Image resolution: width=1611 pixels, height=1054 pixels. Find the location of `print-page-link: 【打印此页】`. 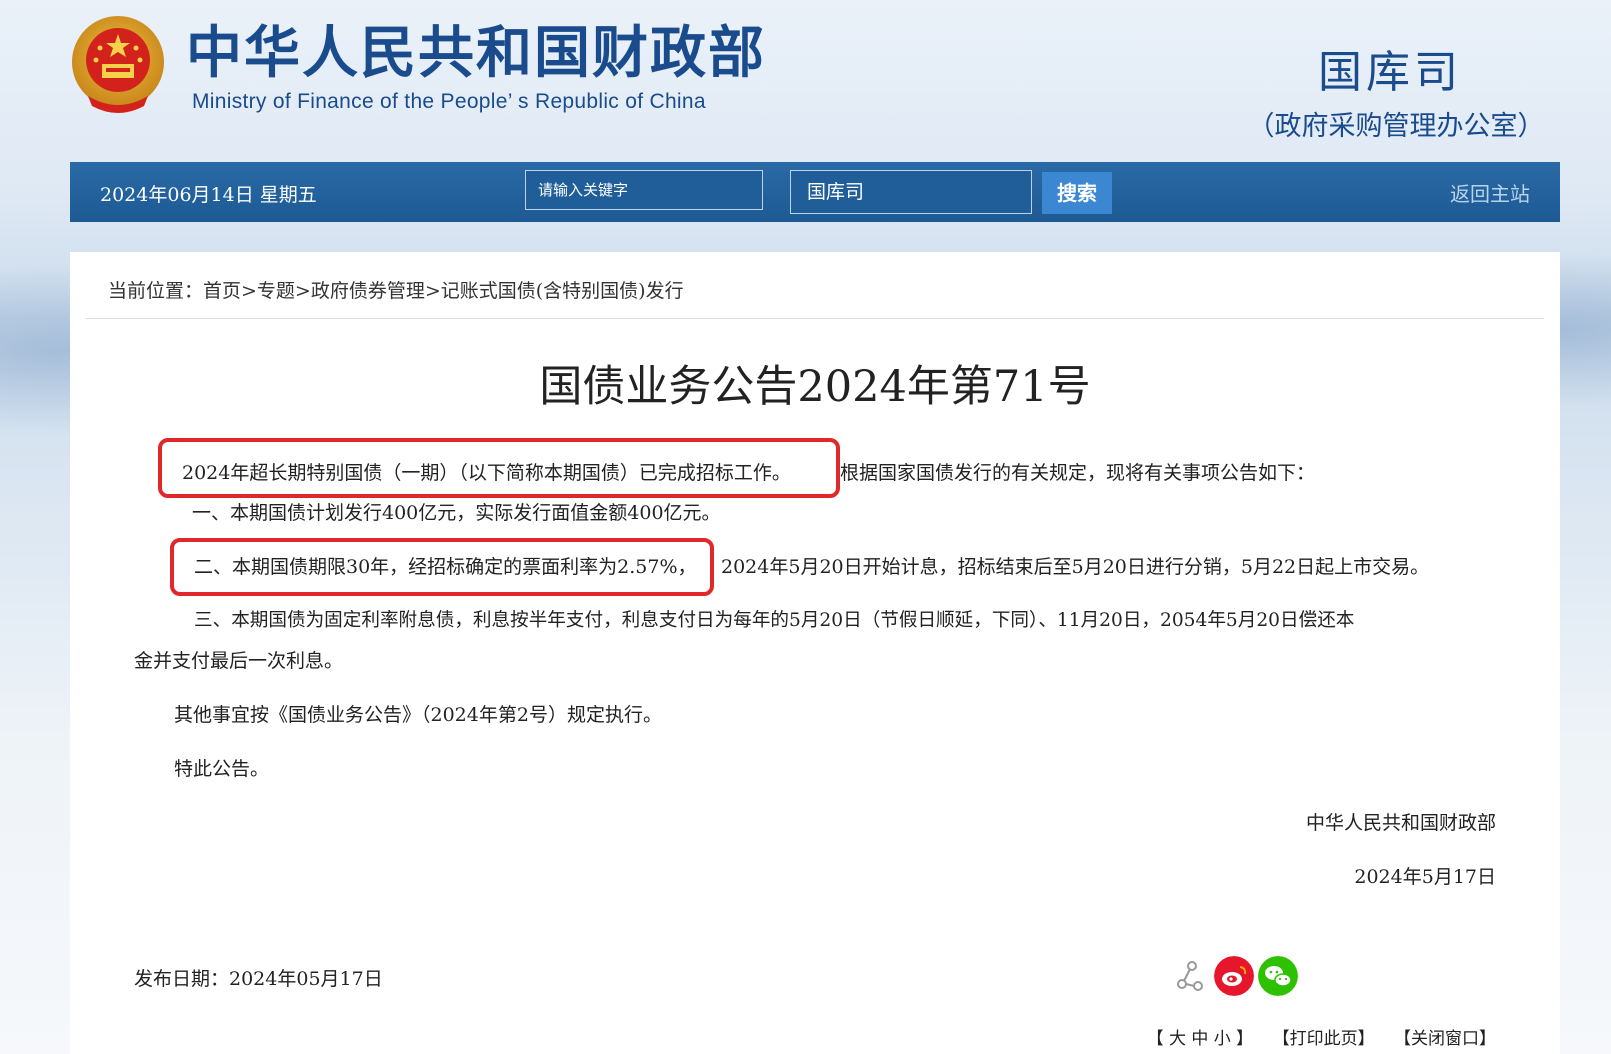

print-page-link: 【打印此页】 is located at coordinates (1324, 1039).